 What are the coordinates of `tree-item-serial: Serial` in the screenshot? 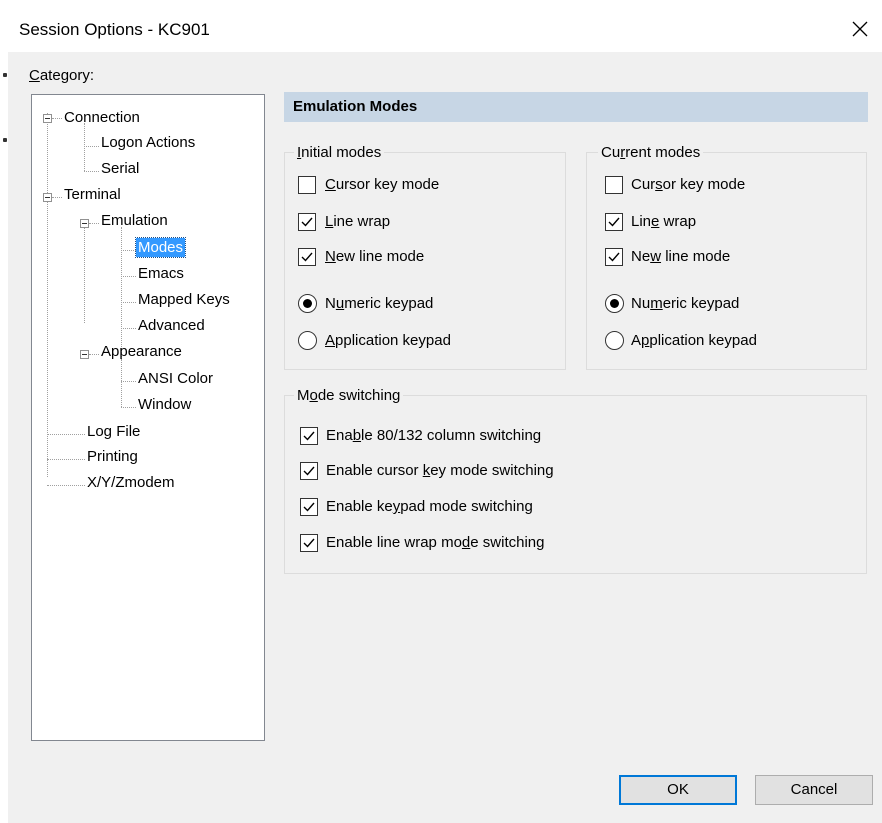 It's located at (120, 168).